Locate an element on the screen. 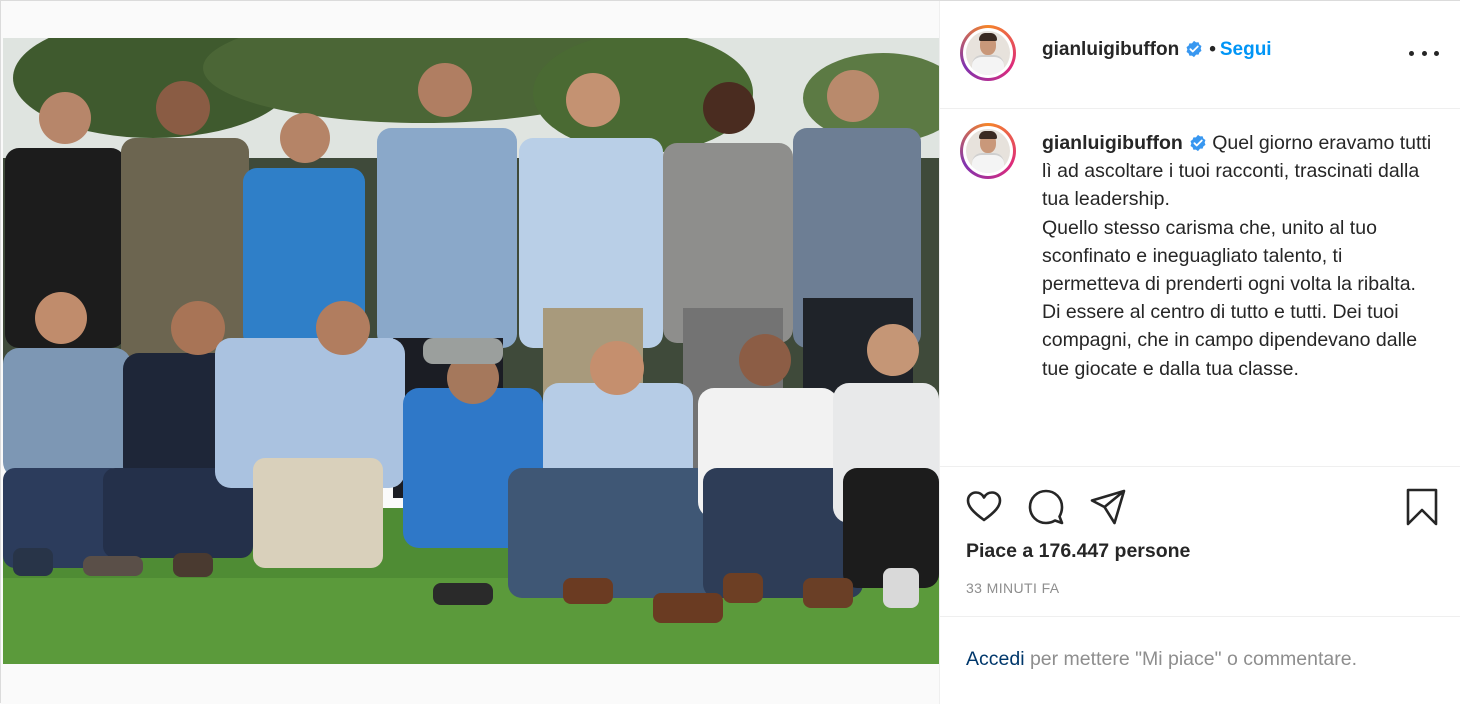 This screenshot has width=1460, height=704. comment-icon is located at coordinates (1046, 507).